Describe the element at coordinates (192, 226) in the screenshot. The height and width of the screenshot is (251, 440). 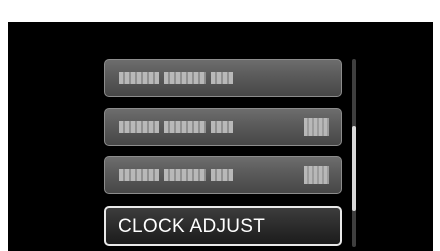
I see `clock-adjust-label: CLOCK ADJUST` at that location.